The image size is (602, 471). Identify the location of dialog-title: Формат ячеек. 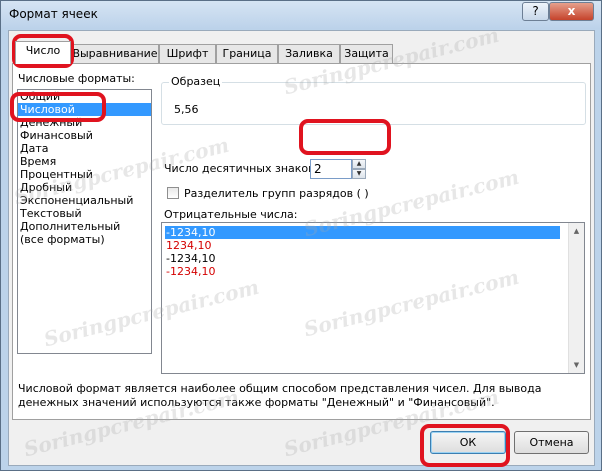
(53, 14).